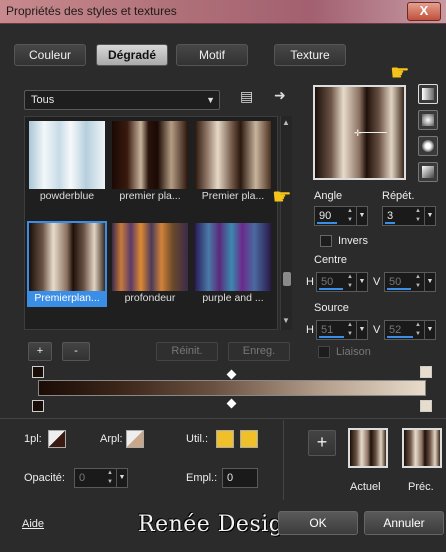 The width and height of the screenshot is (446, 552). Describe the element at coordinates (283, 460) in the screenshot. I see `vertical-divider` at that location.